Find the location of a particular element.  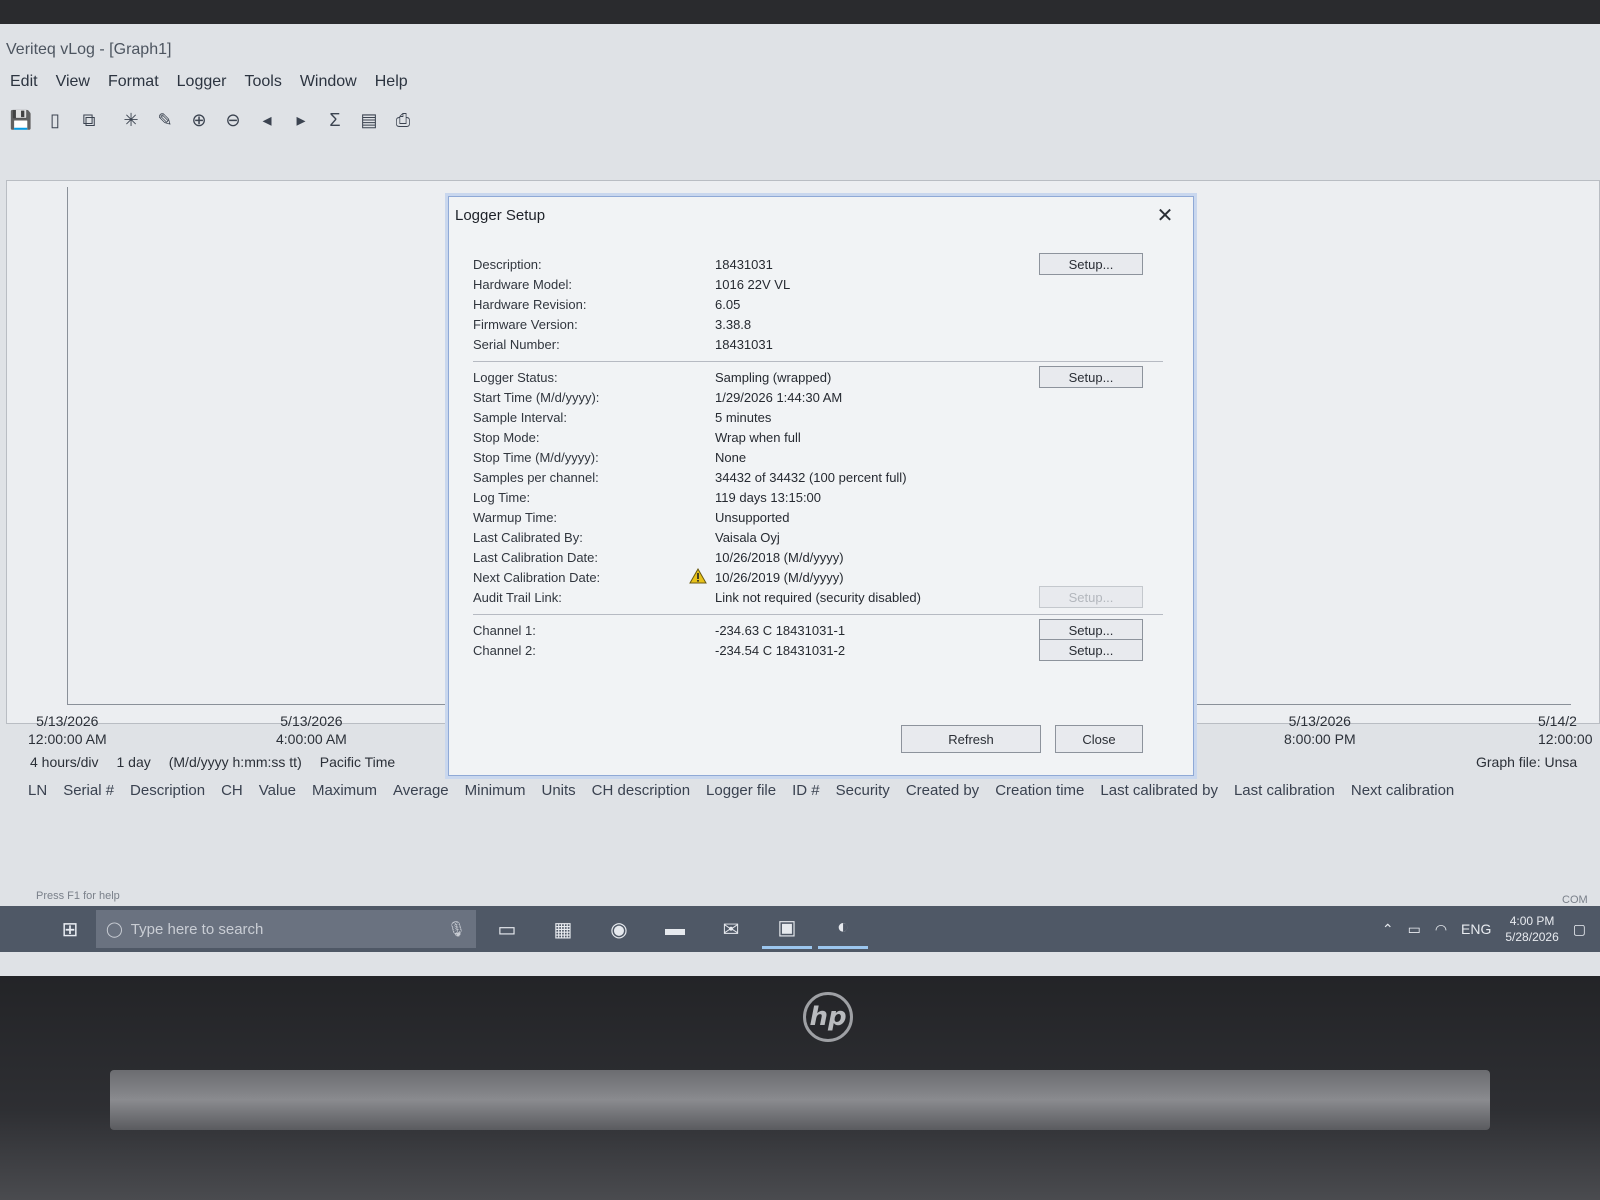

info-row: Sample Interval: 5 minutes is located at coordinates (622, 417).